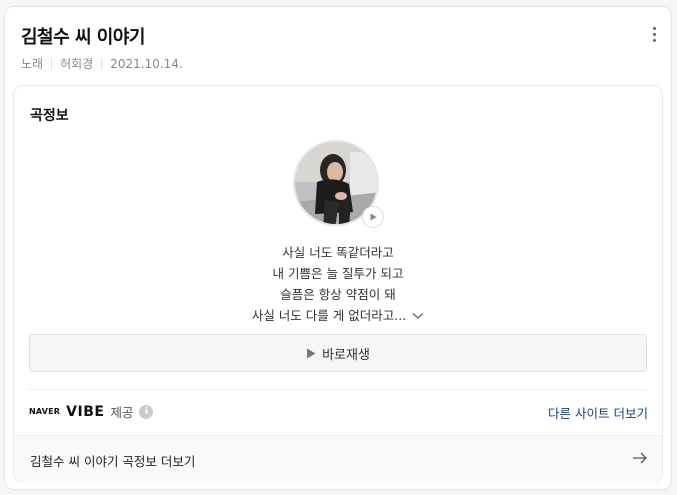 This screenshot has height=495, width=677. I want to click on provider-info: NAVER VIBE 제공 i, so click(91, 411).